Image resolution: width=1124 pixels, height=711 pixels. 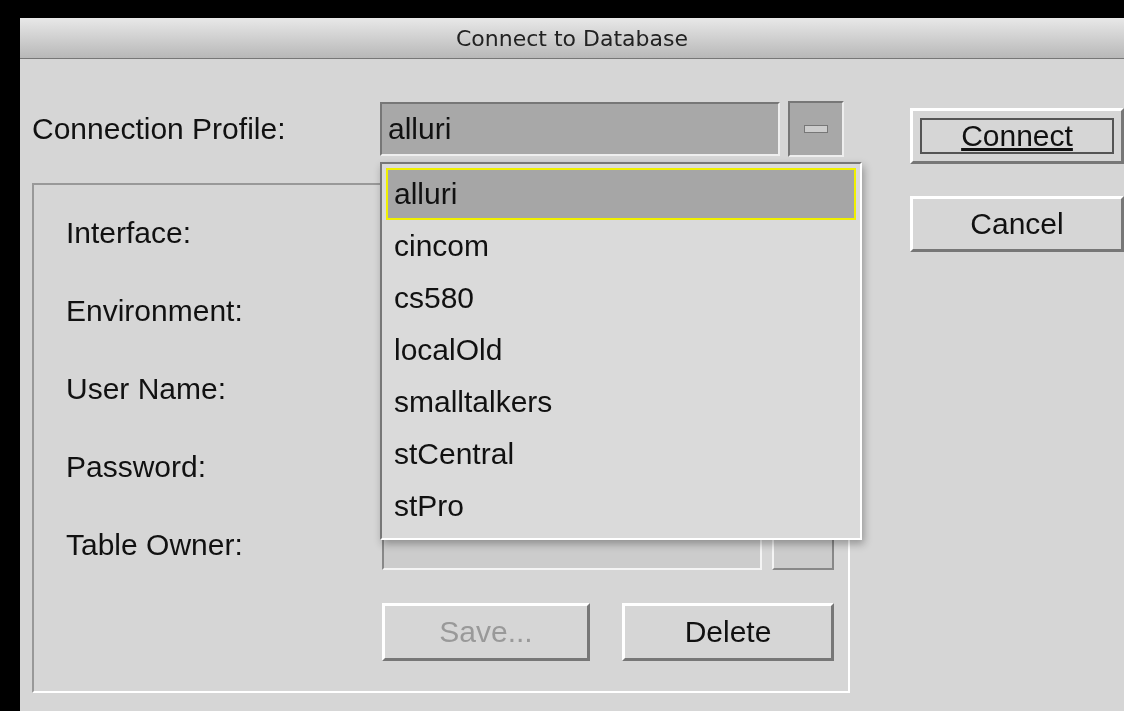 I want to click on profile-combo-field: alluri, so click(x=580, y=129).